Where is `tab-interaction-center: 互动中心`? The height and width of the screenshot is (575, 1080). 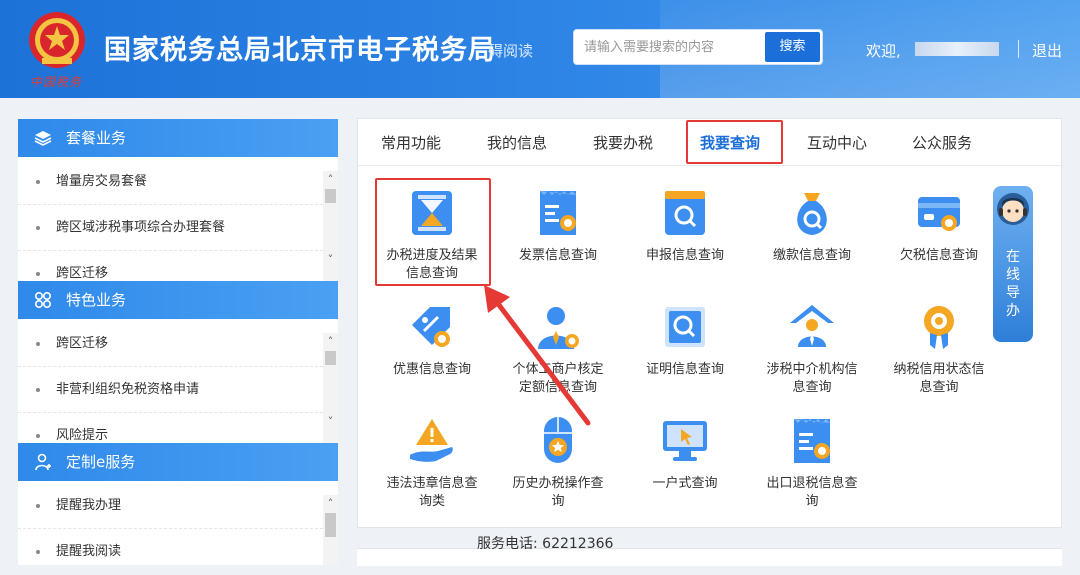
tab-interaction-center: 互动中心 is located at coordinates (837, 142).